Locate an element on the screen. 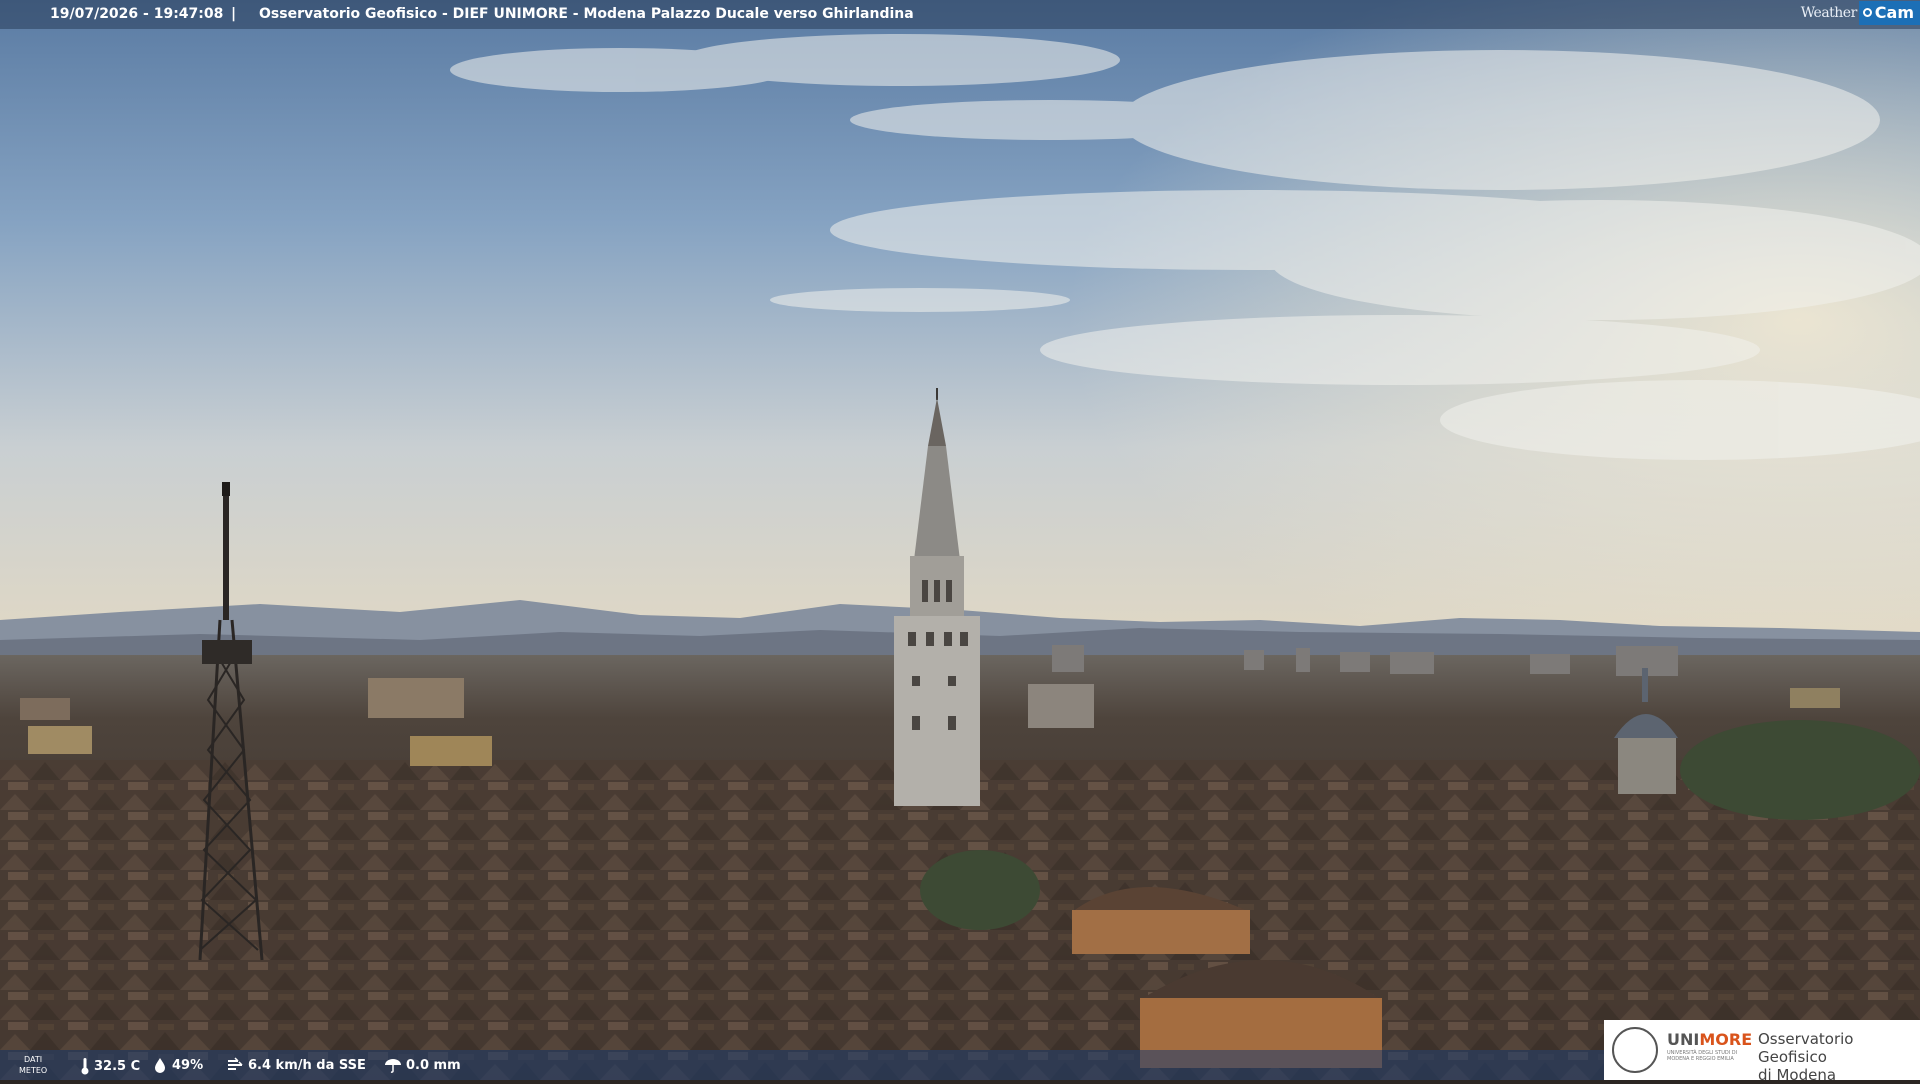 The width and height of the screenshot is (1920, 1084). rain-readout: 0.0 mm is located at coordinates (422, 1065).